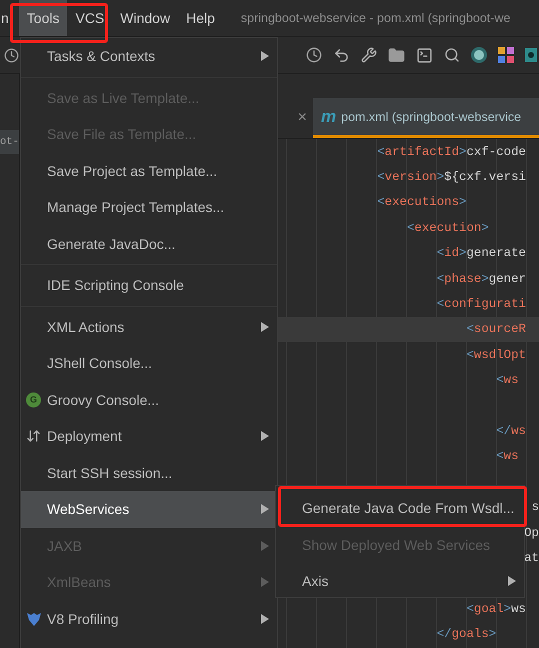 The width and height of the screenshot is (539, 648). What do you see at coordinates (506, 55) in the screenshot?
I see `grid-icon` at bounding box center [506, 55].